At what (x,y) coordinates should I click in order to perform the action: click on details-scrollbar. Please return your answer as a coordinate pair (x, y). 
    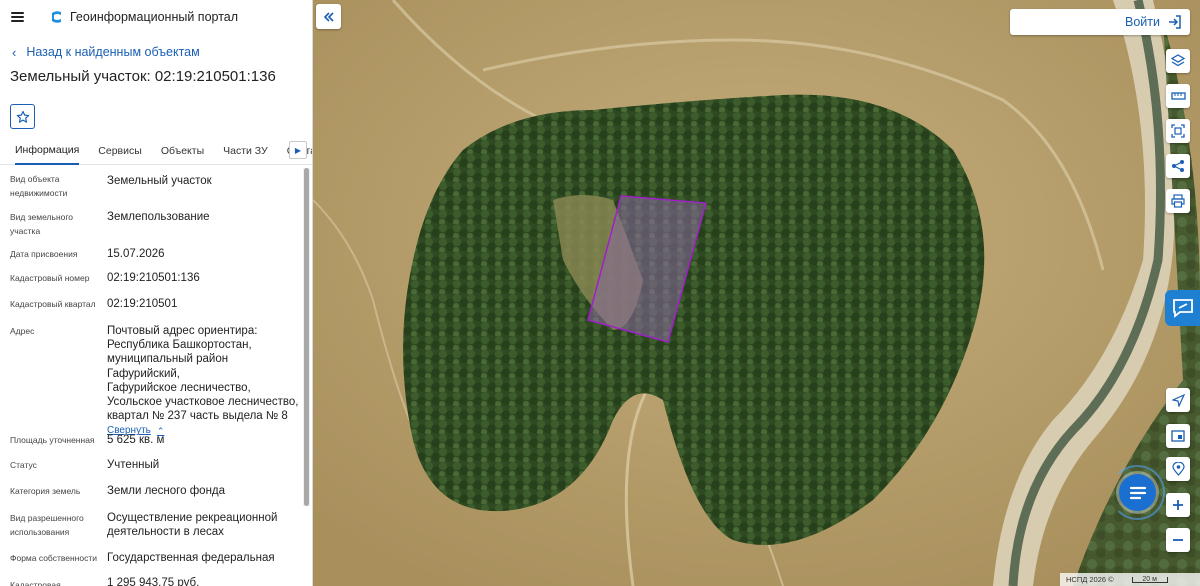
    Looking at the image, I should click on (306, 337).